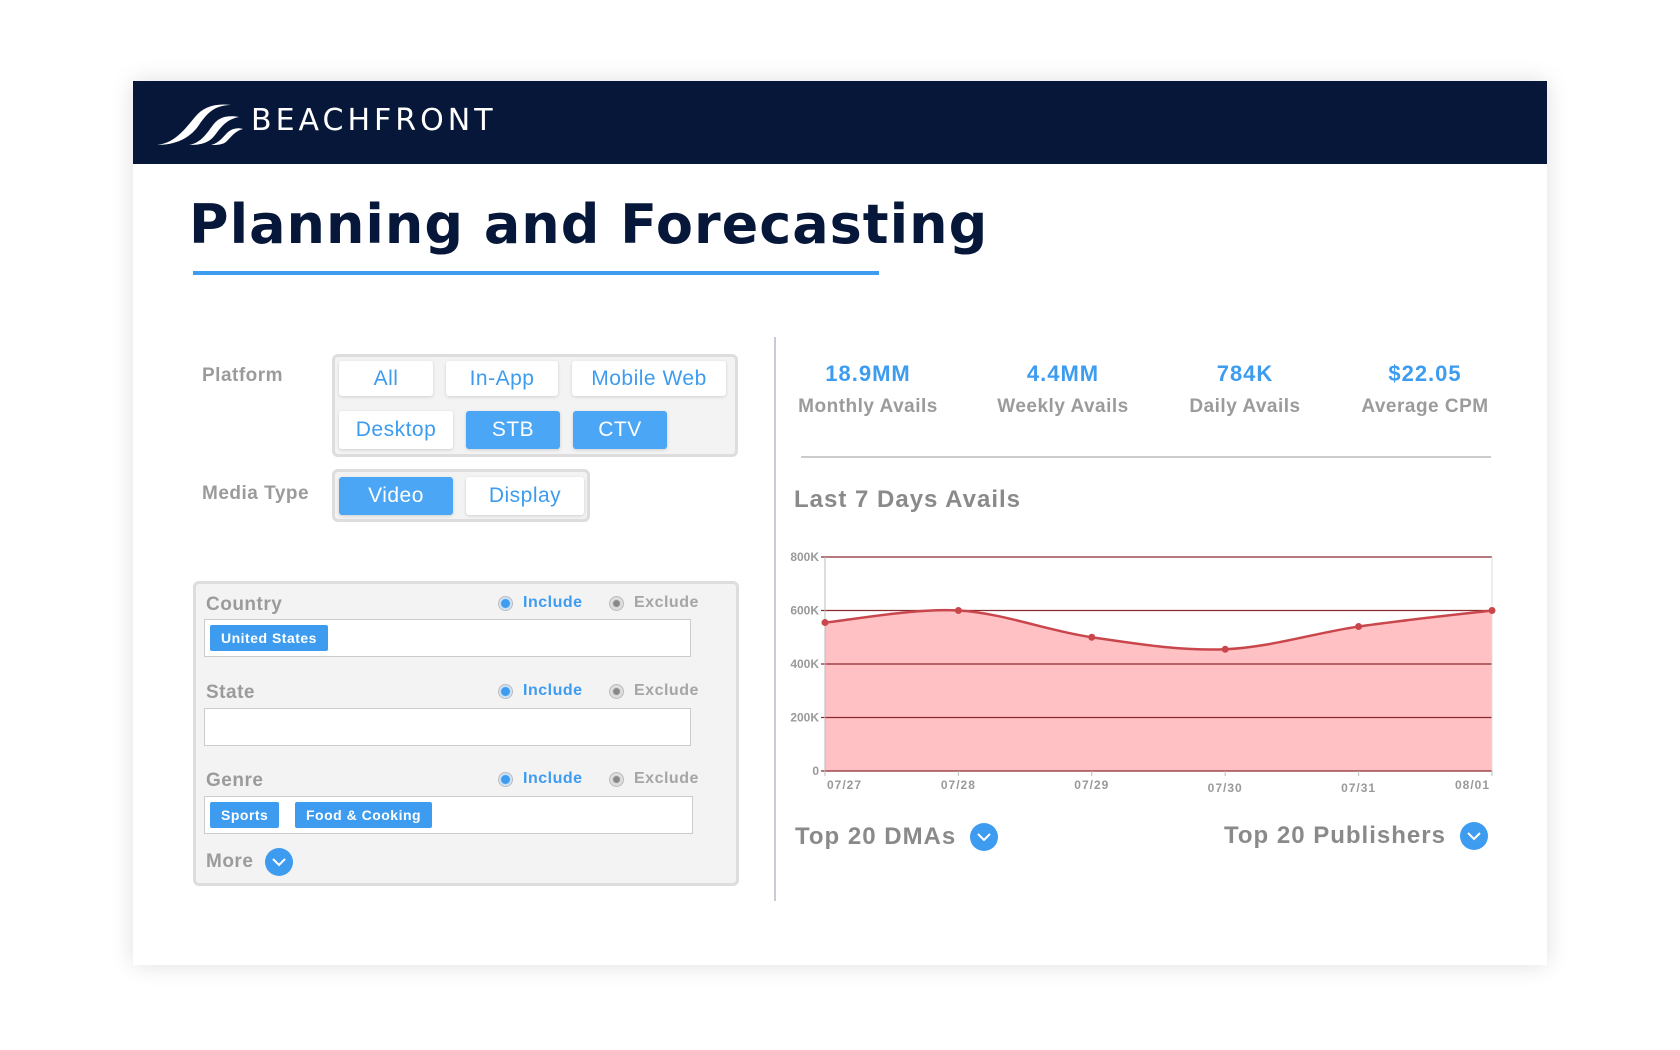  What do you see at coordinates (535, 405) in the screenshot?
I see `platform-group: All In-App Mobile Web Desktop STB CTV` at bounding box center [535, 405].